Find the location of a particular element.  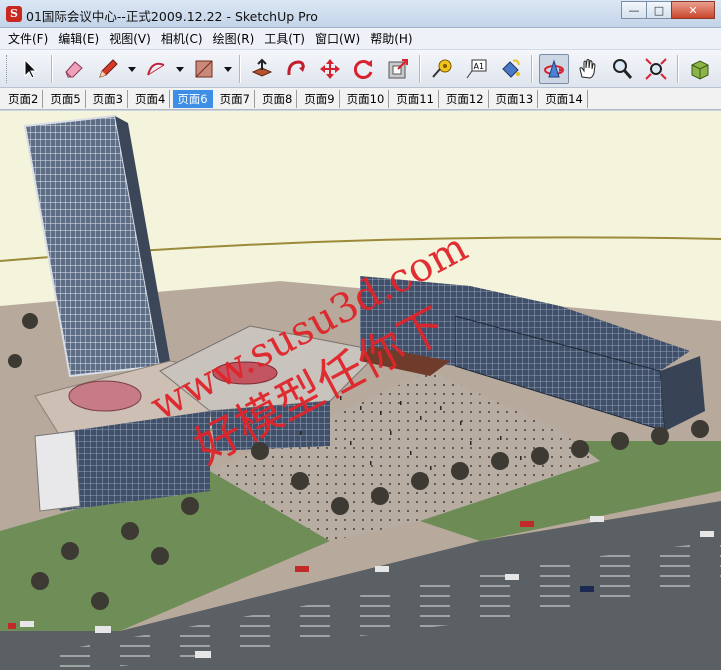

paint-bucket-tool-button is located at coordinates (510, 69).